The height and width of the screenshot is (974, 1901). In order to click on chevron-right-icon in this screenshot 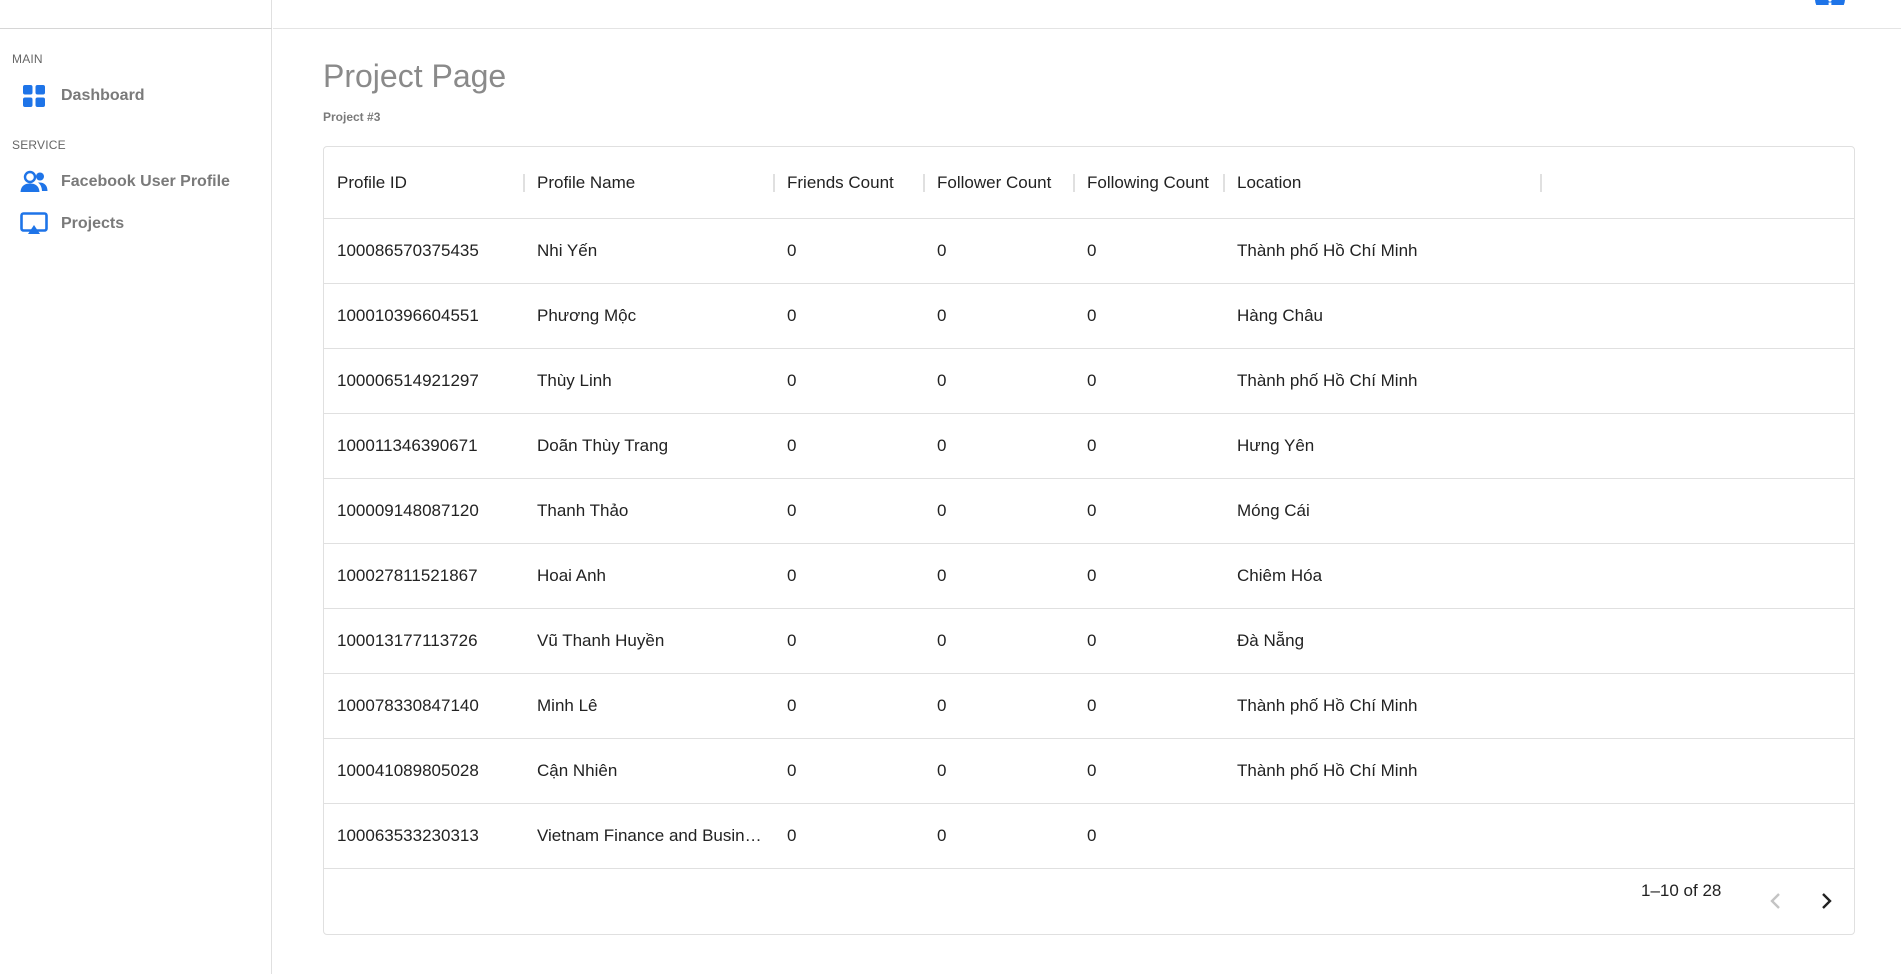, I will do `click(1826, 903)`.